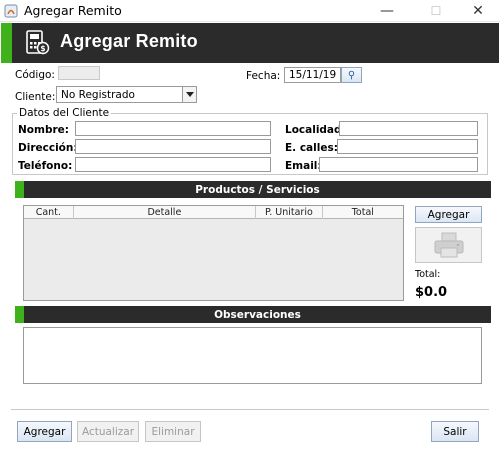 This screenshot has width=500, height=450. Describe the element at coordinates (263, 76) in the screenshot. I see `fecha-label: Fecha:` at that location.